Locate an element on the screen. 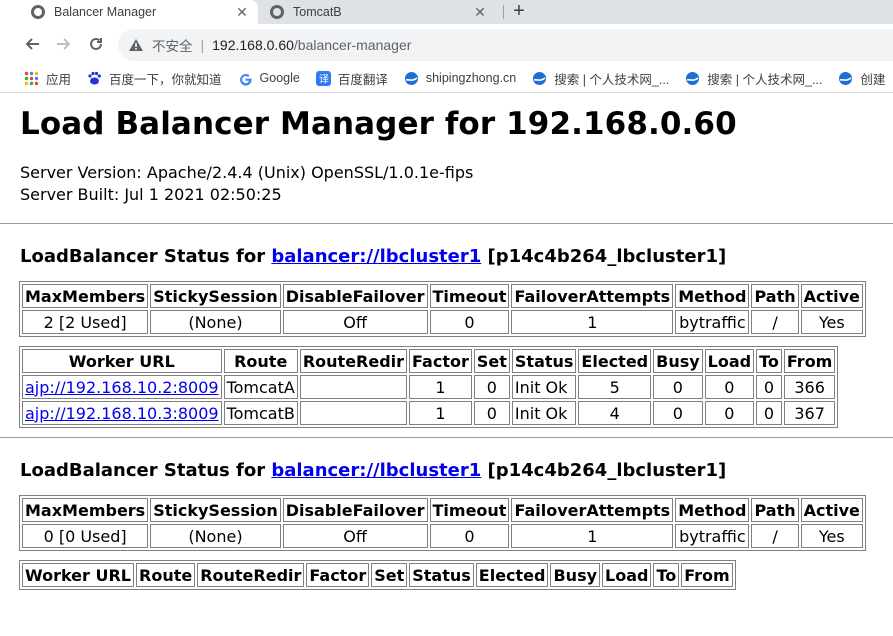 This screenshot has width=893, height=636. warning-icon is located at coordinates (136, 45).